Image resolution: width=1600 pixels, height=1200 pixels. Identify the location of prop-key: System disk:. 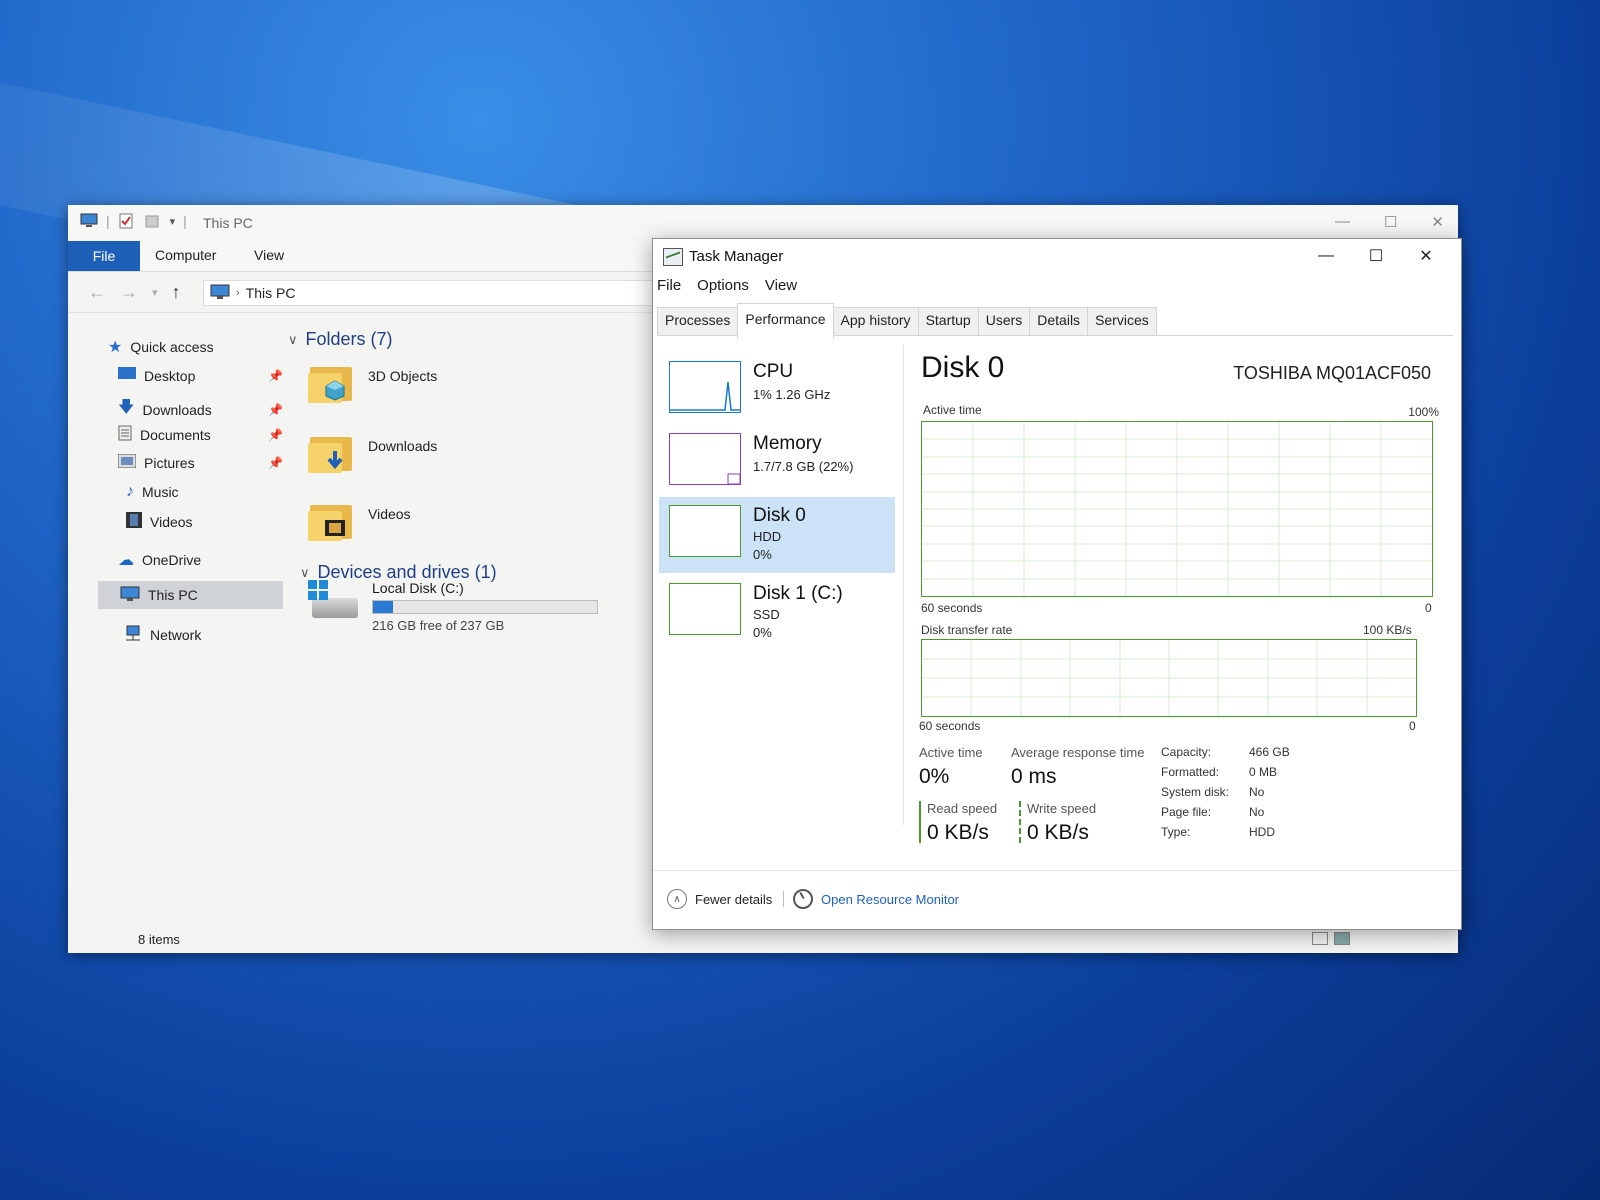
(1195, 792).